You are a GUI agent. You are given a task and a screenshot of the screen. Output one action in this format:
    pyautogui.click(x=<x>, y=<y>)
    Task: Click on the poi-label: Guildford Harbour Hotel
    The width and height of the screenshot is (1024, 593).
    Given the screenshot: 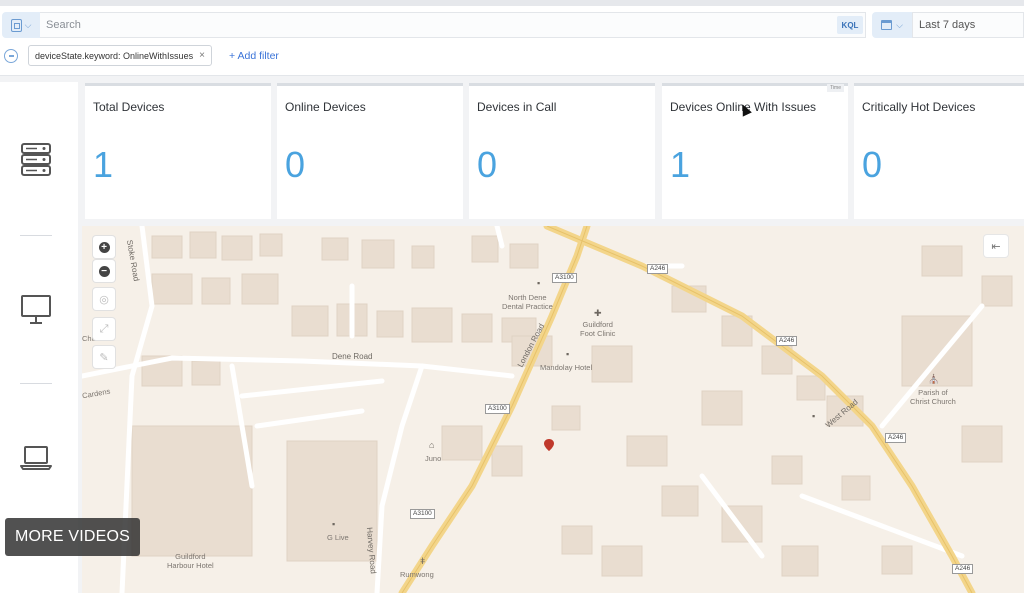 What is the action you would take?
    pyautogui.click(x=190, y=561)
    